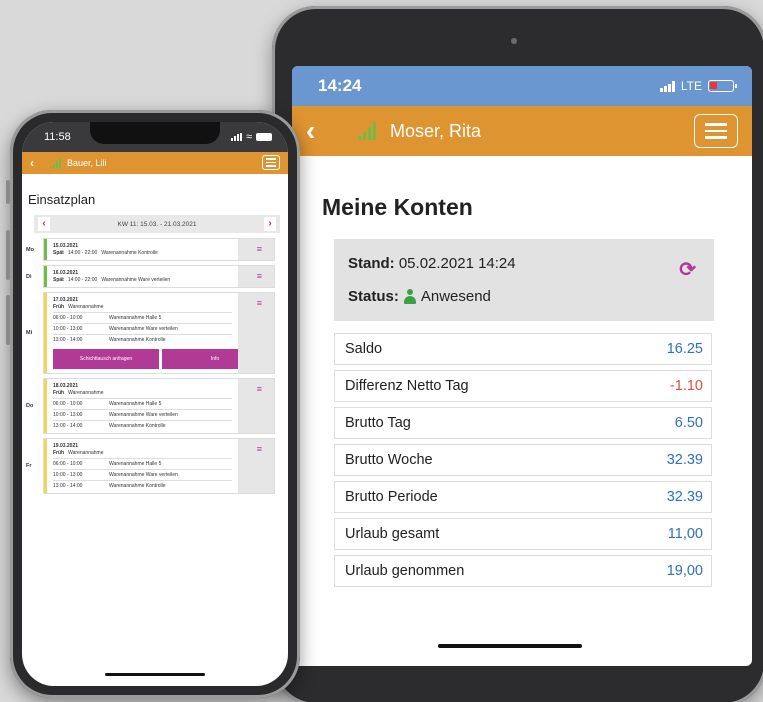 This screenshot has width=763, height=702. What do you see at coordinates (523, 349) in the screenshot?
I see `account-row: Saldo 16.25` at bounding box center [523, 349].